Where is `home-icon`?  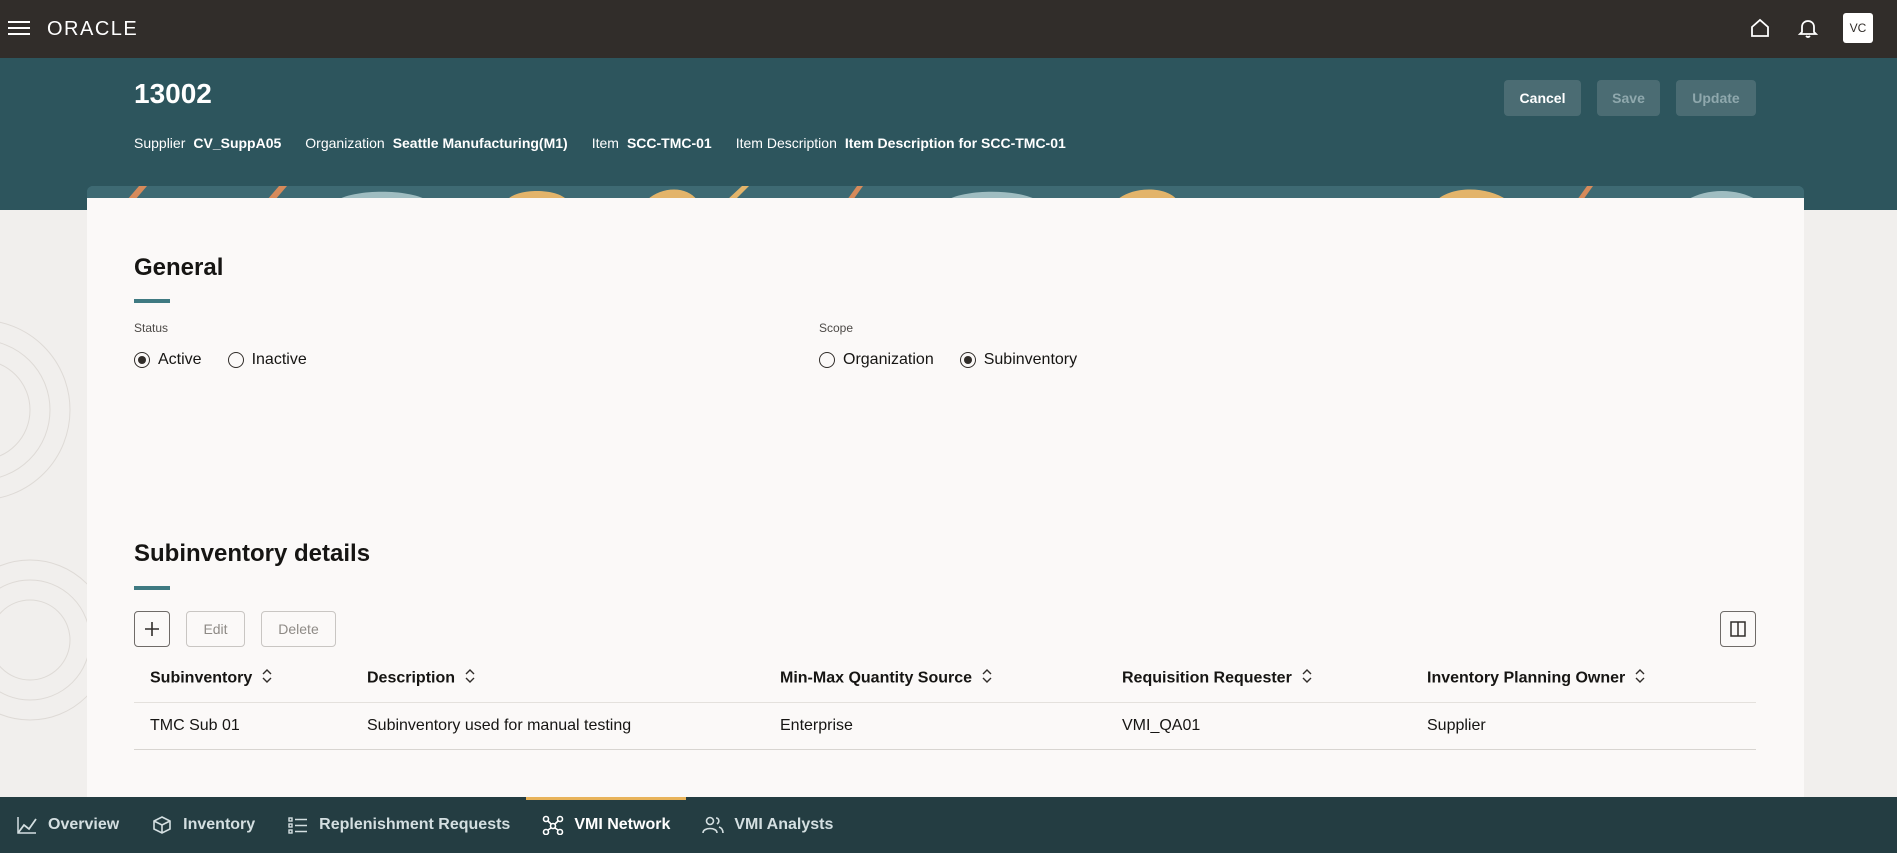 home-icon is located at coordinates (1760, 28).